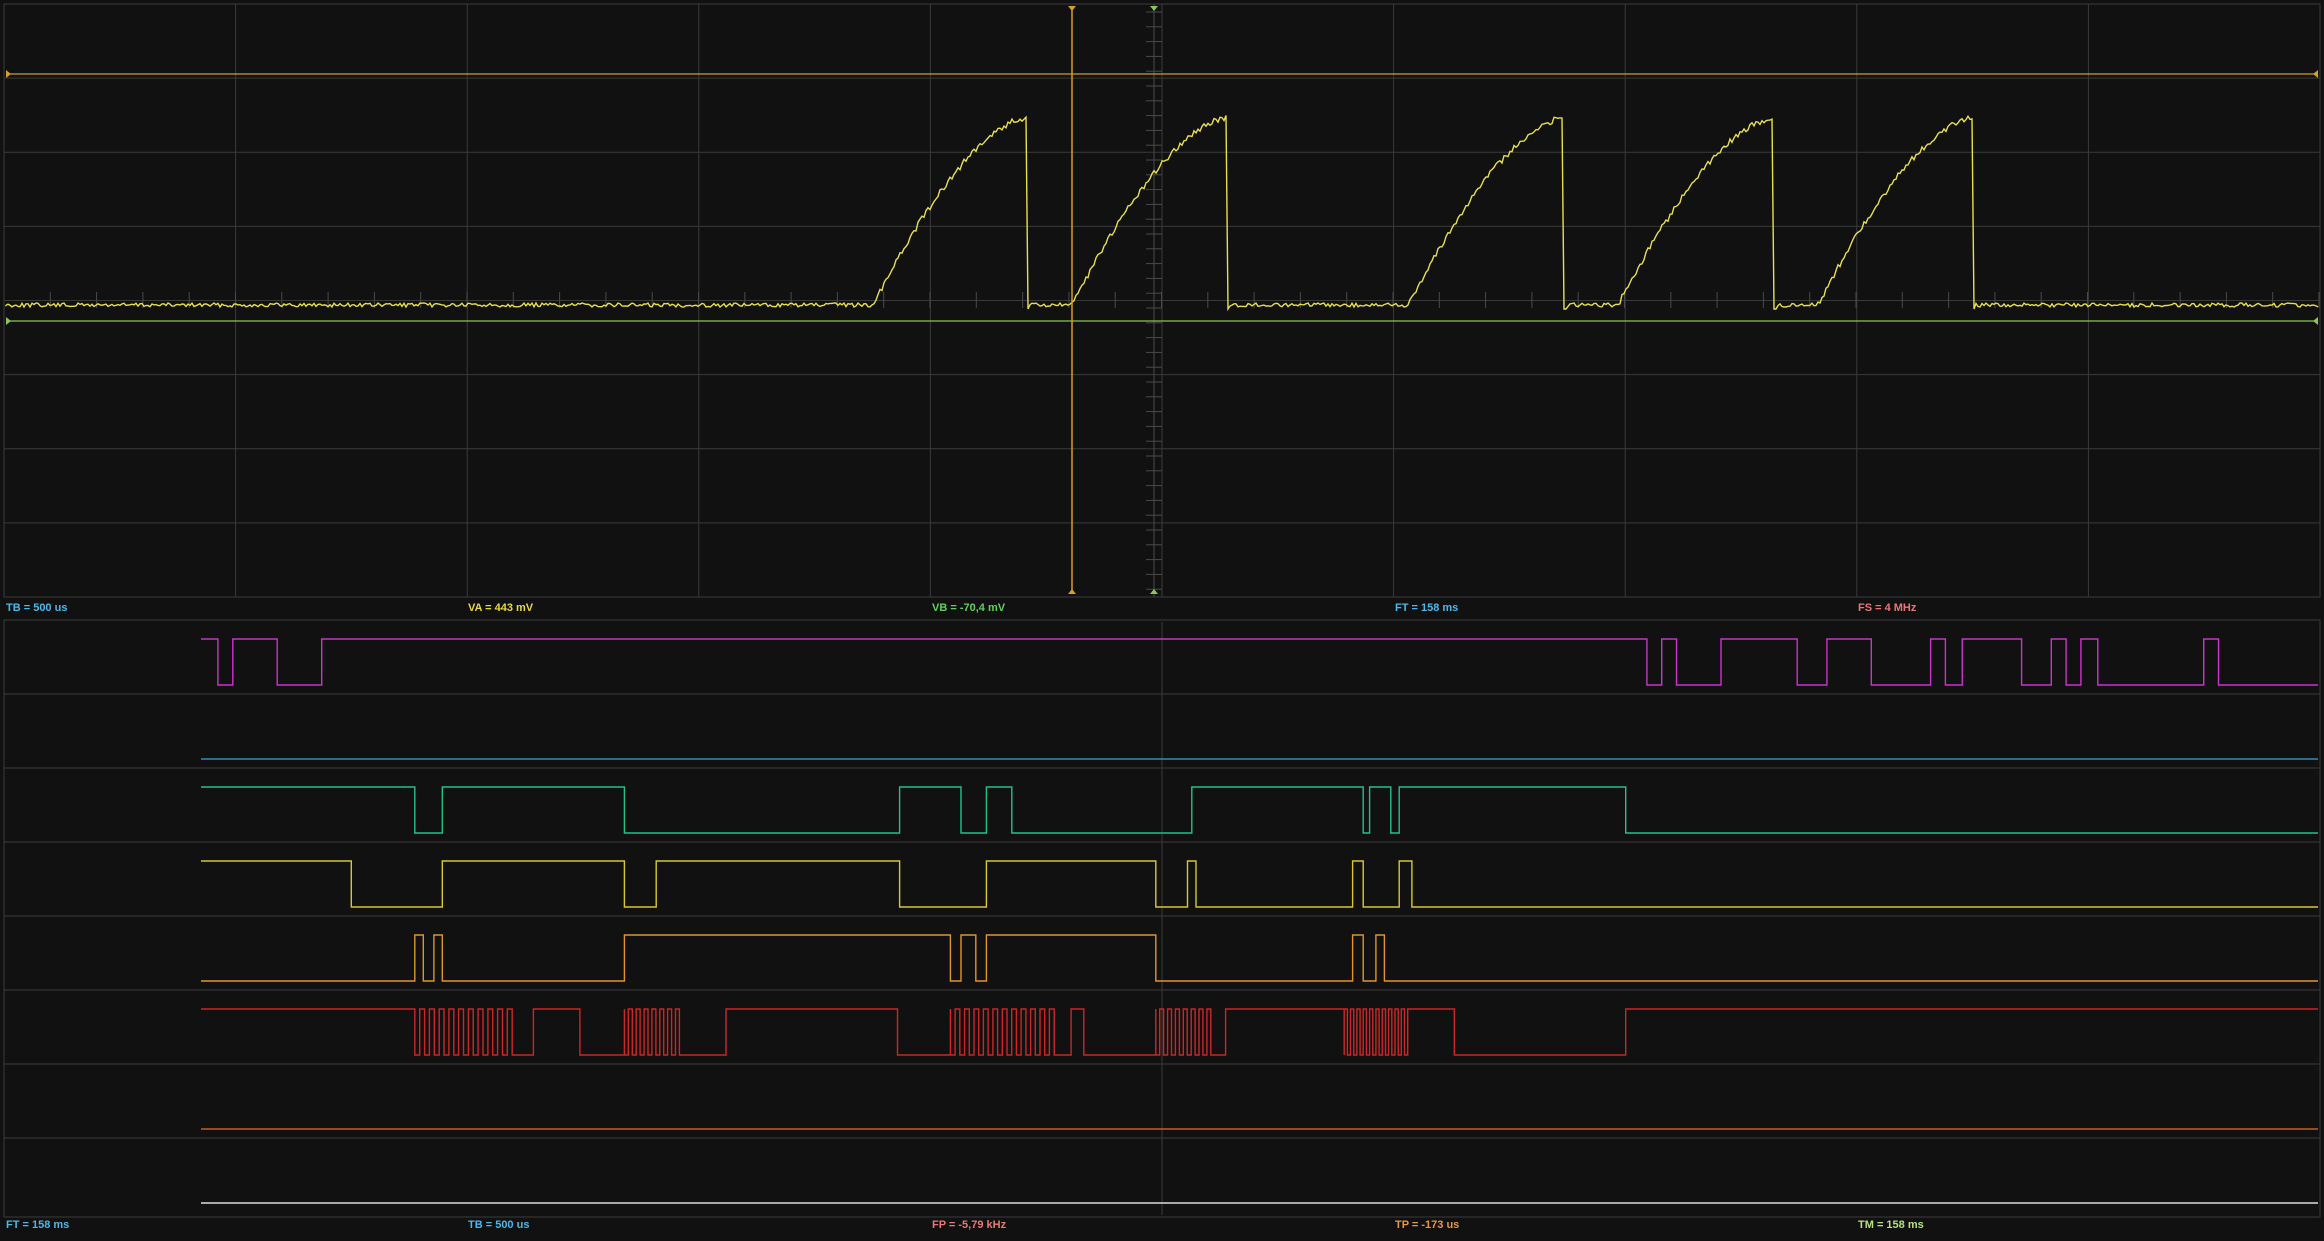  I want to click on timebase-label-bottom: TB = 500 us, so click(498, 1225).